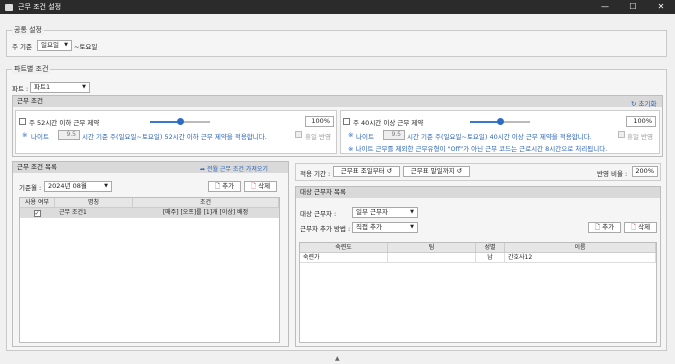 The image size is (675, 364). I want to click on weekly-52h-slider-knob, so click(180, 121).